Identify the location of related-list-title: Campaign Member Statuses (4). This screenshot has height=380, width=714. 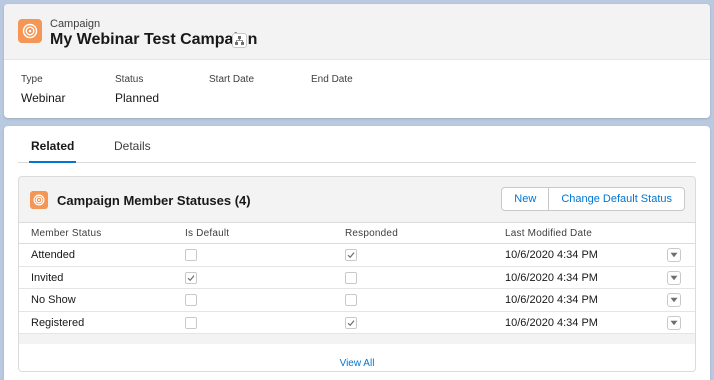
(154, 200).